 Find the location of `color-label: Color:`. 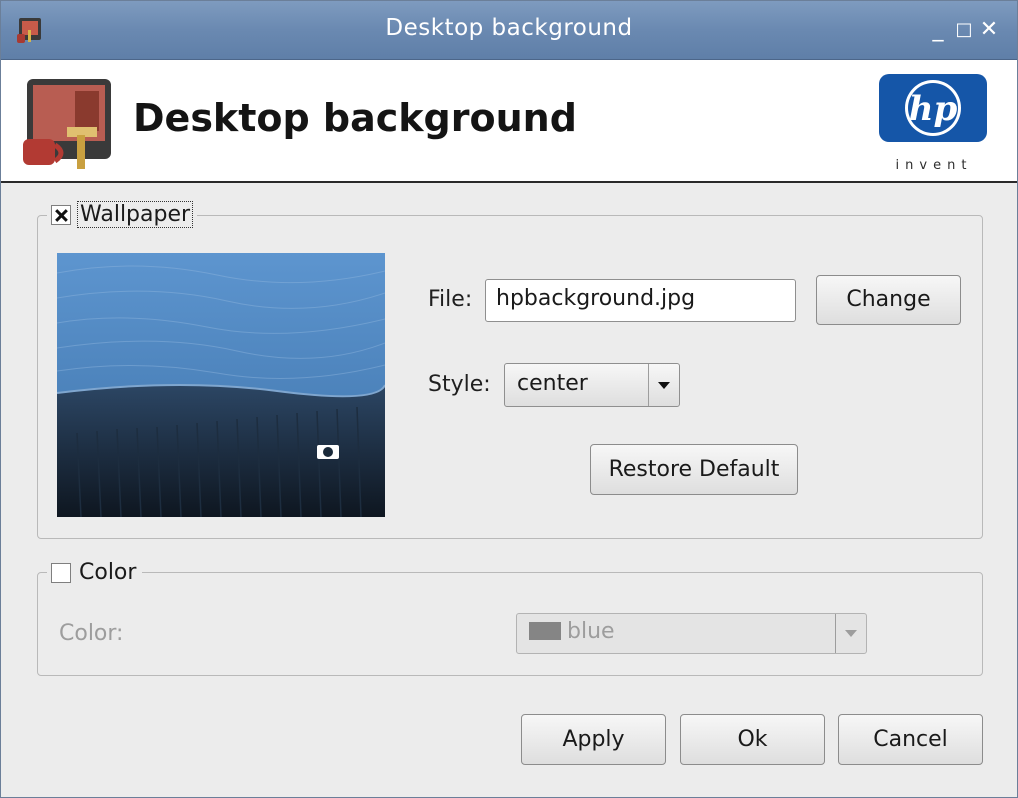

color-label: Color: is located at coordinates (91, 633).